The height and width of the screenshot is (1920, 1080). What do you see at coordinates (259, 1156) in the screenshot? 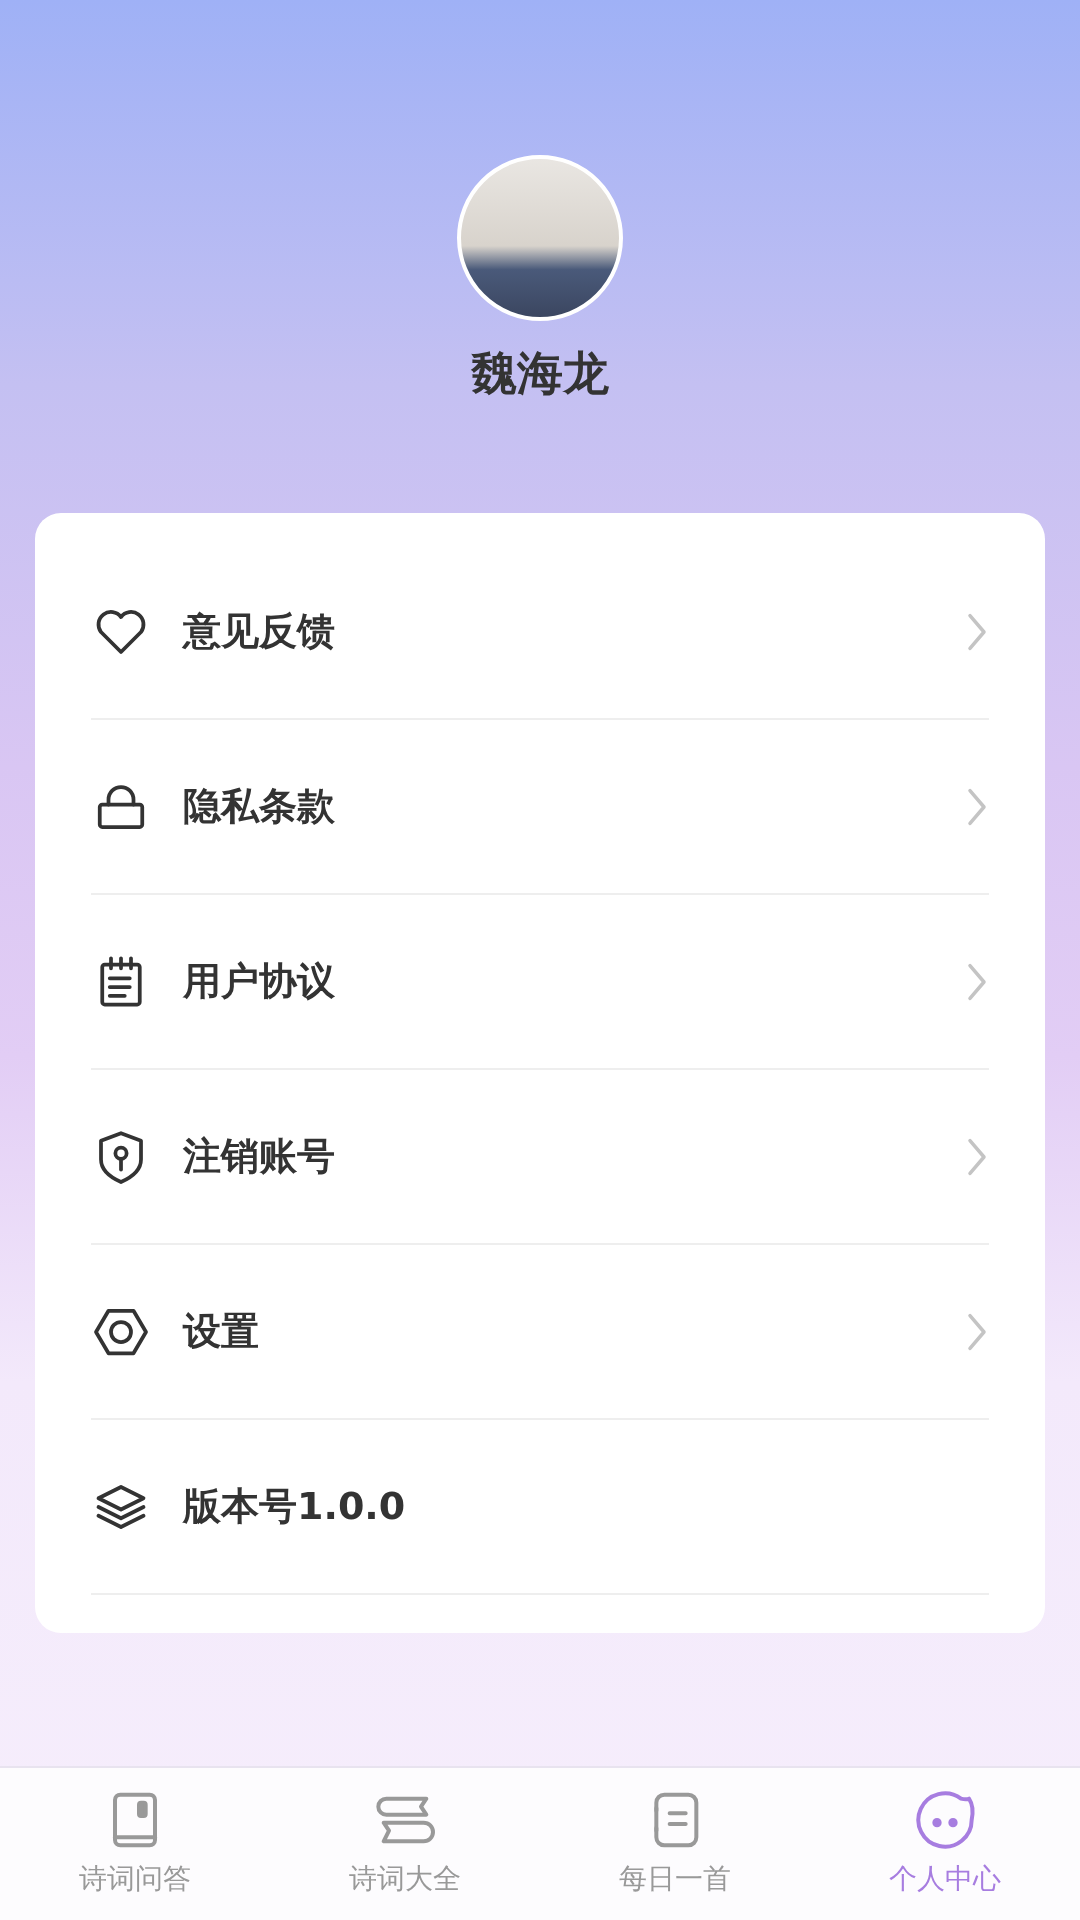
I see `menu-label: 注销账号` at bounding box center [259, 1156].